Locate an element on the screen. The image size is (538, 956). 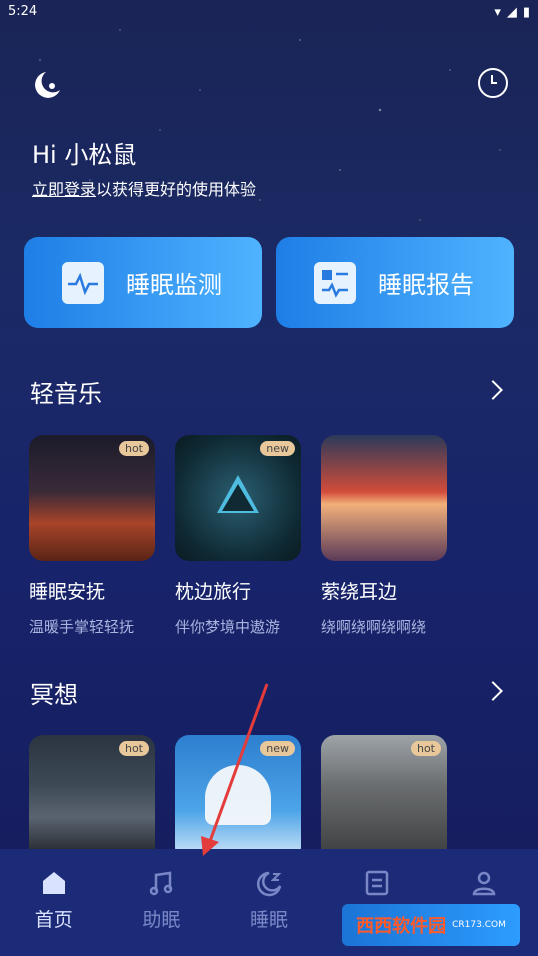
login-prompt: 立即登录以获得更好的使用体验 is located at coordinates (144, 188).